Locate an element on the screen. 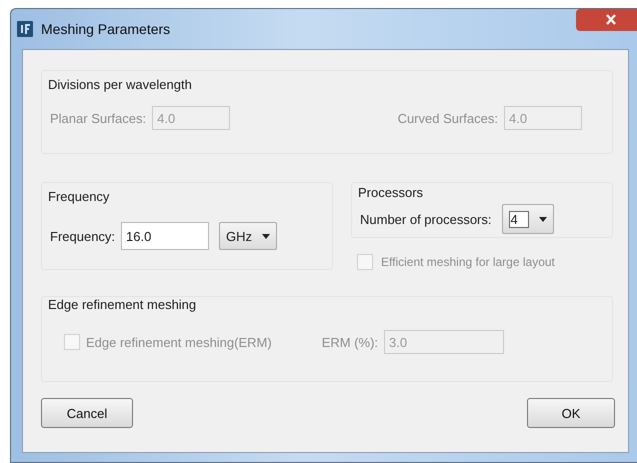  field-label: Curved Surfaces: is located at coordinates (448, 118).